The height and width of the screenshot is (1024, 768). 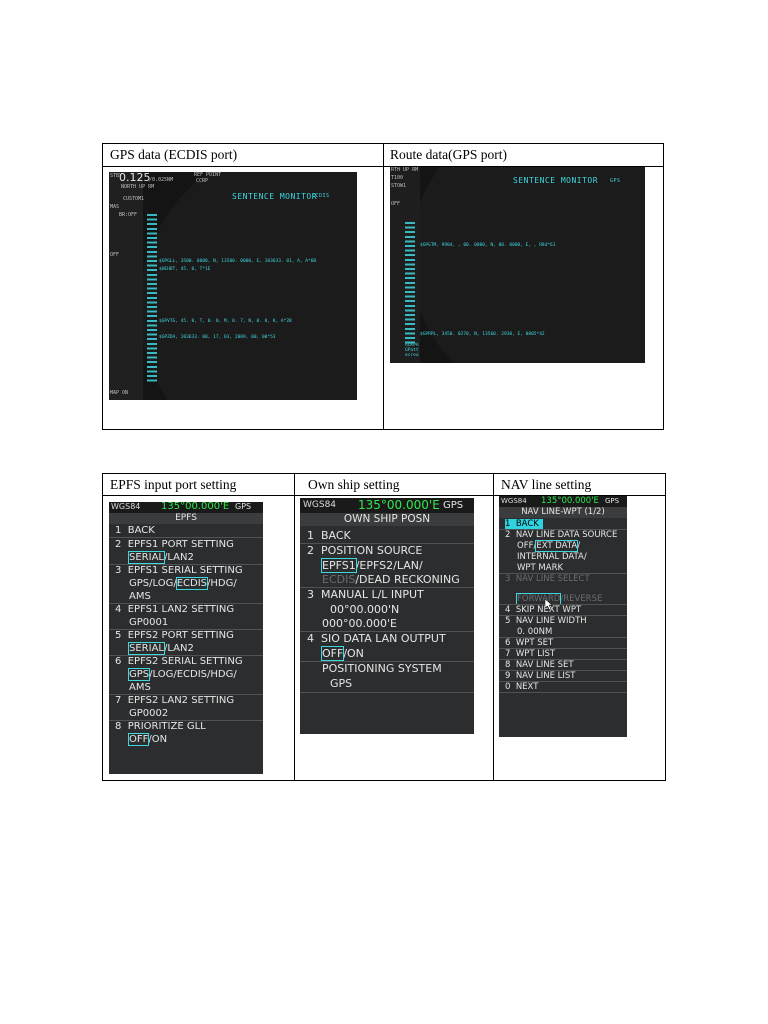 What do you see at coordinates (387, 519) in the screenshot?
I see `menu-title-own-ship-posn: OWN SHIP POSN` at bounding box center [387, 519].